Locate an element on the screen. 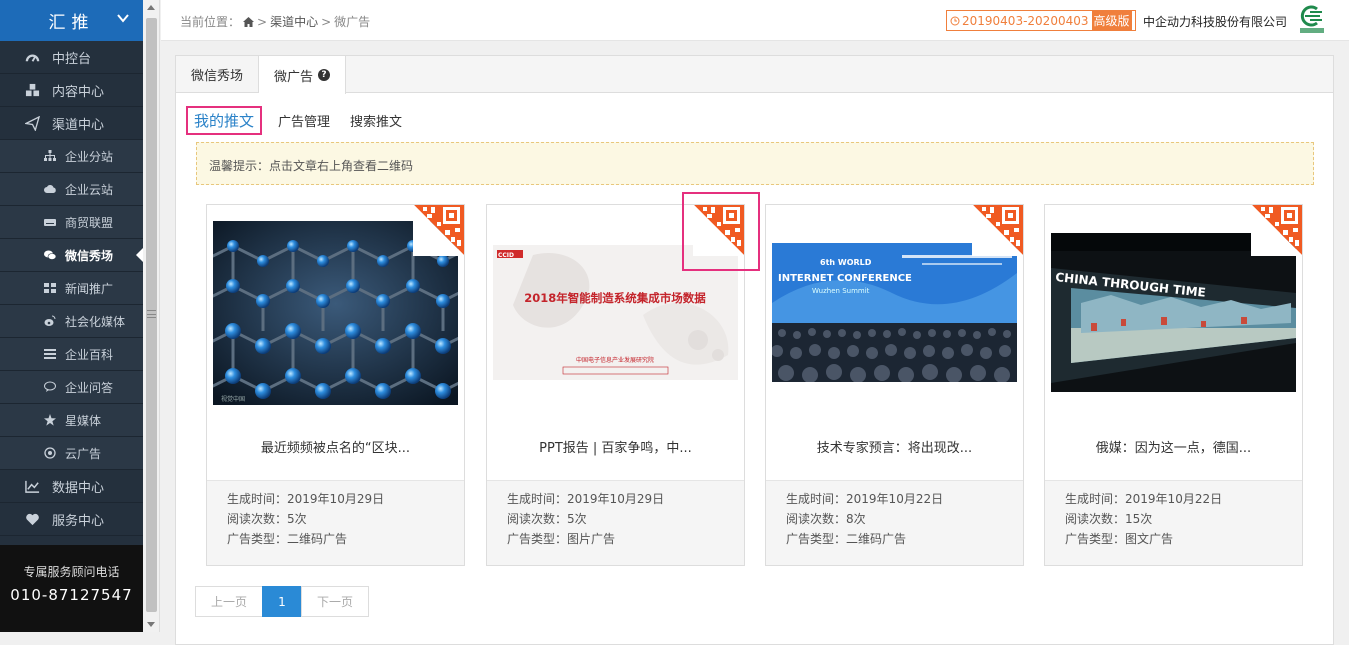 The image size is (1349, 645). sidebar-item-label: 商贸联盟 is located at coordinates (89, 222).